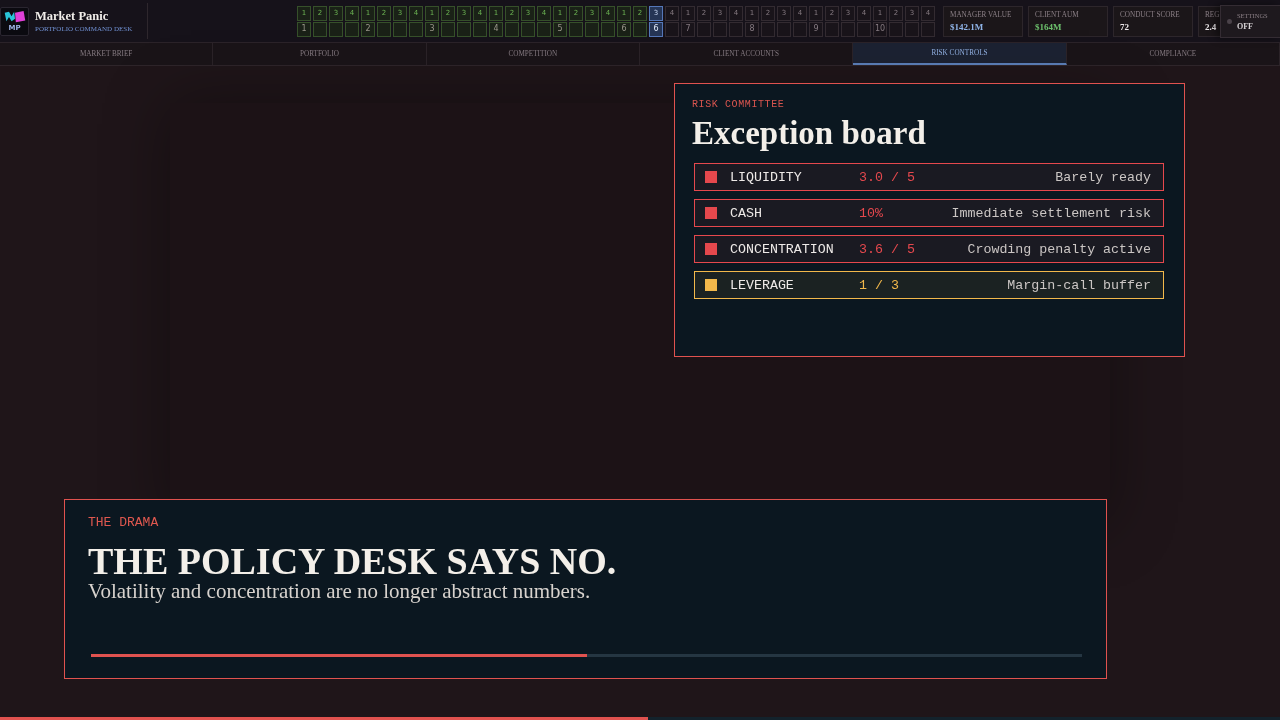 Image resolution: width=1280 pixels, height=720 pixels. What do you see at coordinates (368, 29) in the screenshot?
I see `month-cell: 2` at bounding box center [368, 29].